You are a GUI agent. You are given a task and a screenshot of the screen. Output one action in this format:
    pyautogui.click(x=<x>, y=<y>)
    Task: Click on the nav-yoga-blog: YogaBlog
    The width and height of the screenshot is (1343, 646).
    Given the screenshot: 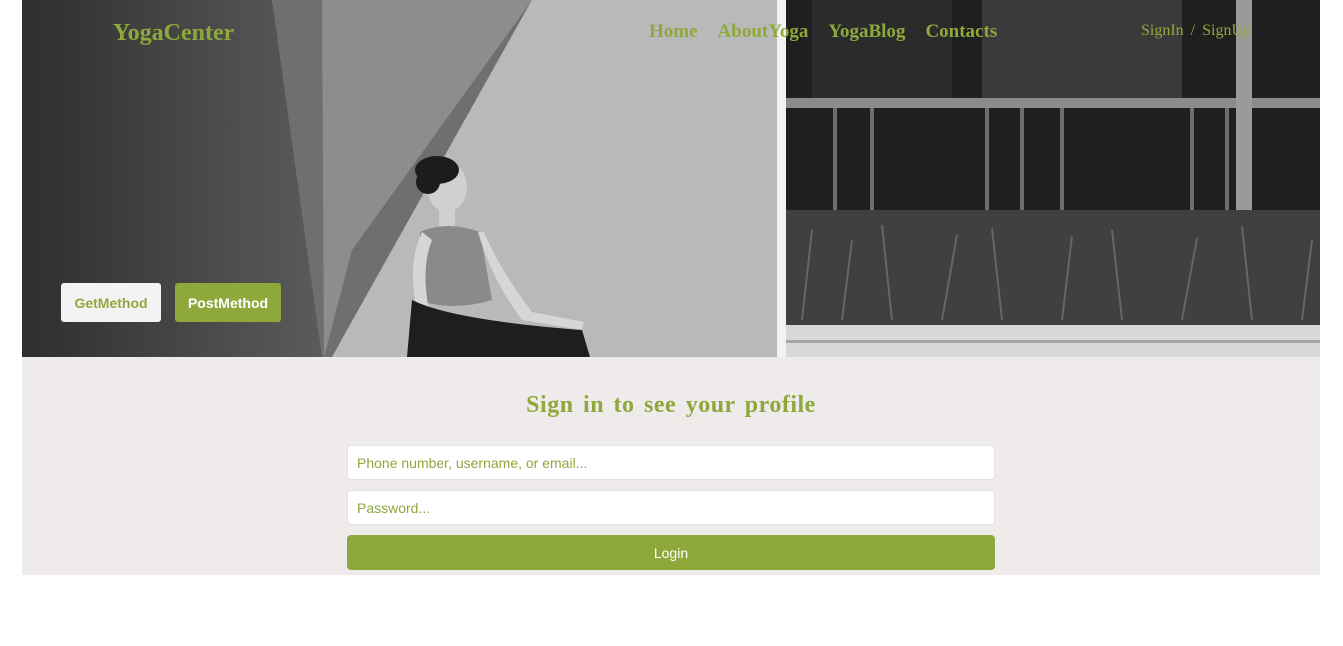 What is the action you would take?
    pyautogui.click(x=866, y=32)
    